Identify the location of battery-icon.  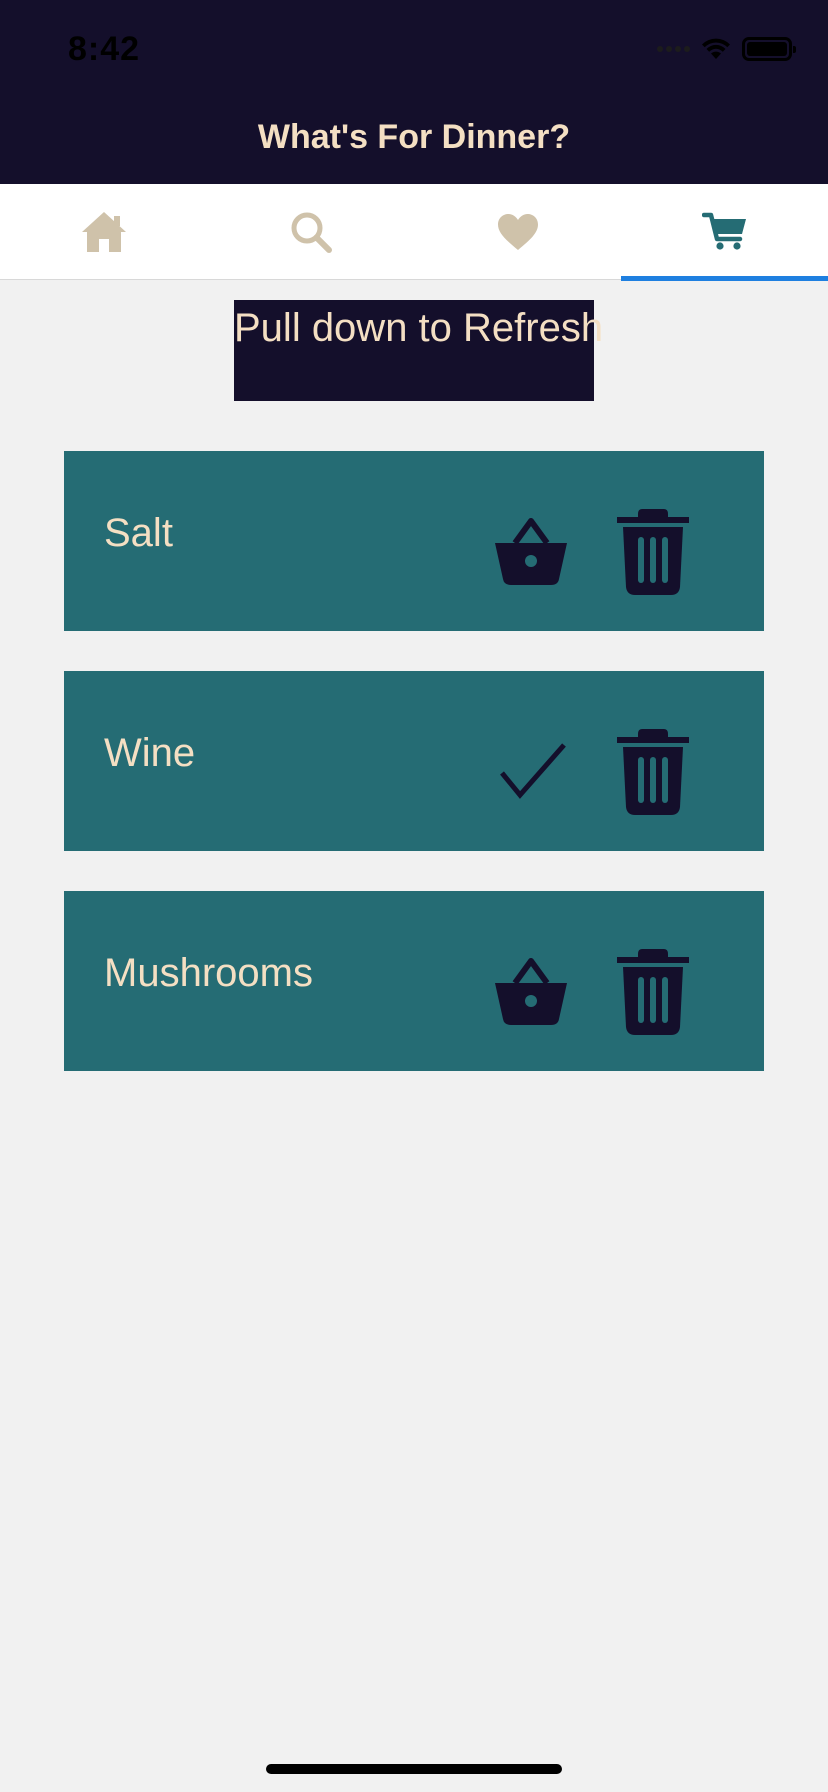
(769, 49).